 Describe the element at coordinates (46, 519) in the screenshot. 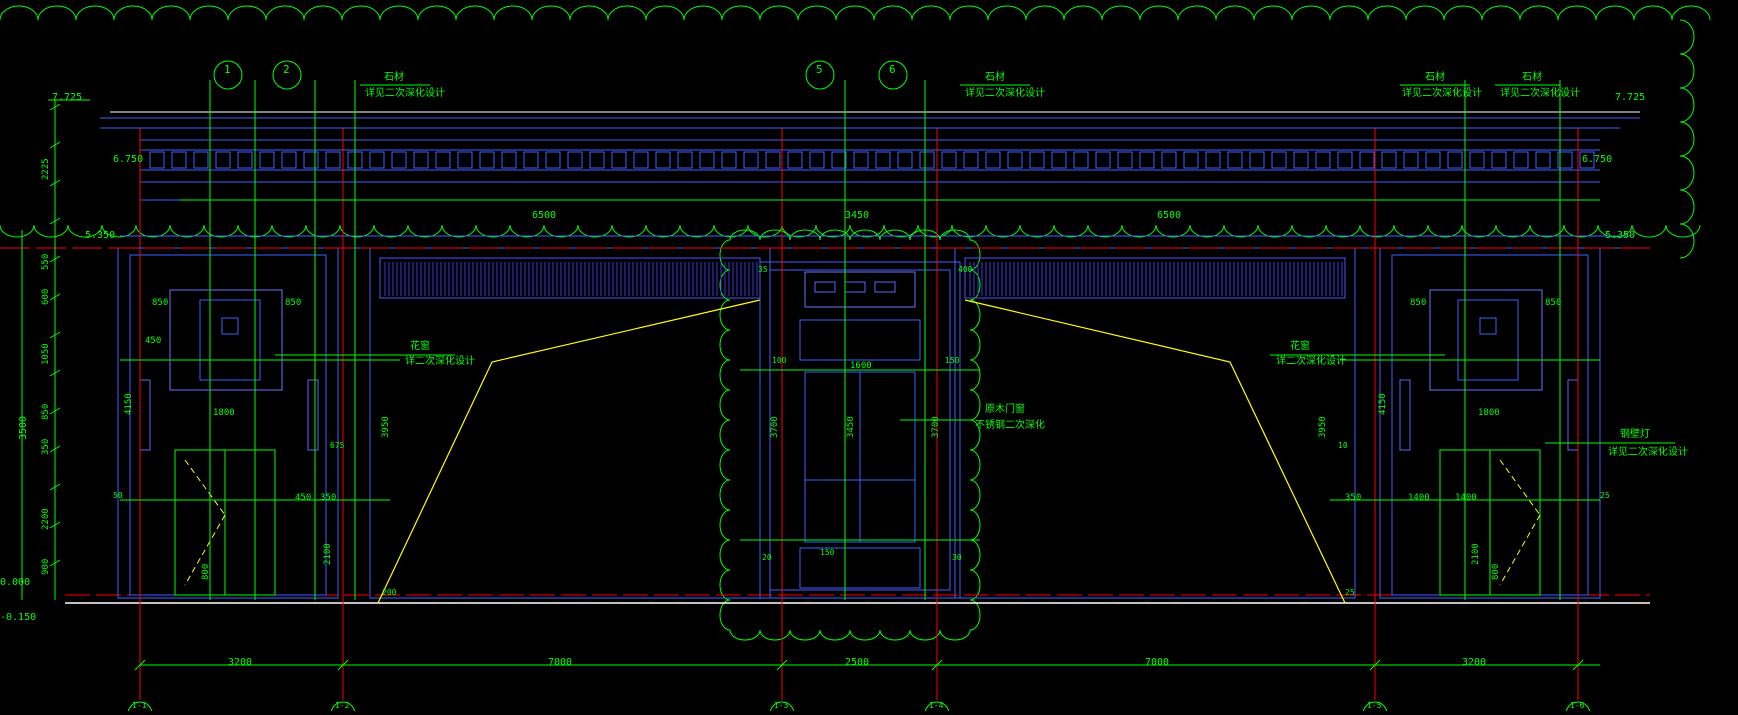

I see `left-stack-dim: 2200` at that location.